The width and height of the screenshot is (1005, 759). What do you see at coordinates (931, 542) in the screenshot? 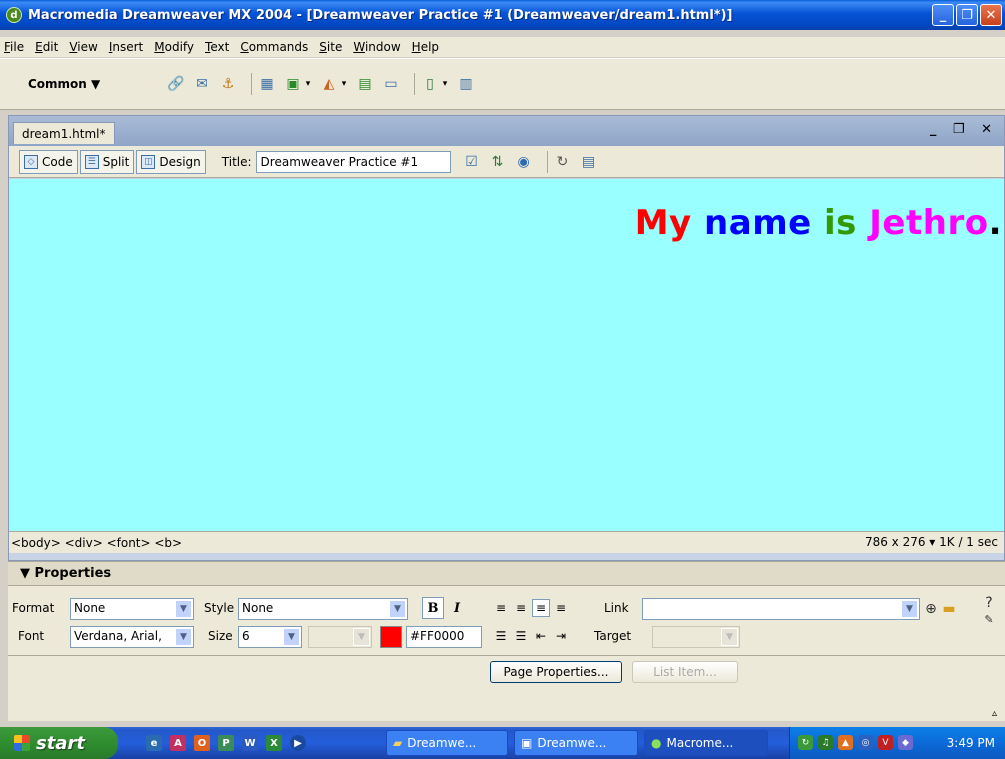
I see `window-size-readout: 786 x 276 ▾ 1K / 1 sec` at bounding box center [931, 542].